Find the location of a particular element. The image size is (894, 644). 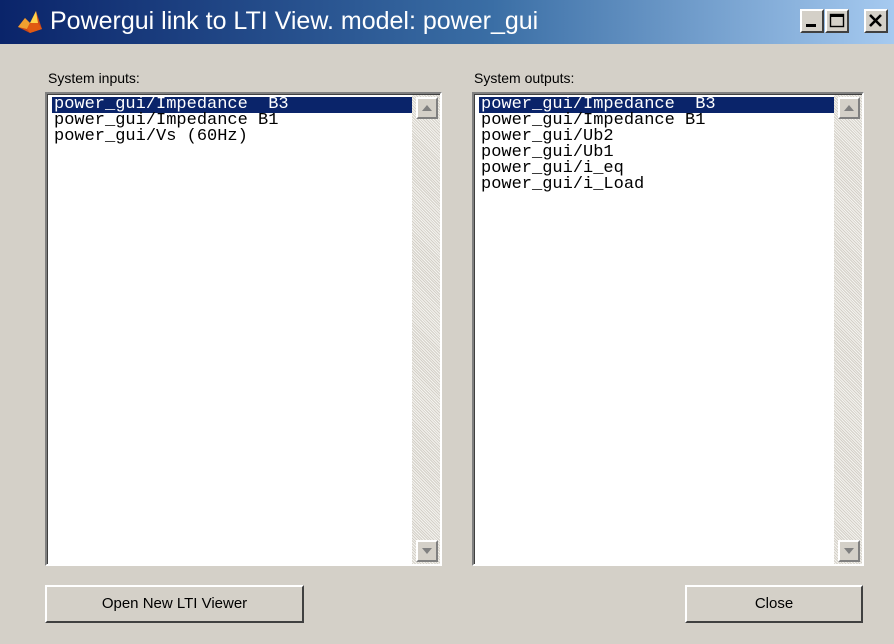

outputs-scroll-up-button is located at coordinates (849, 108).